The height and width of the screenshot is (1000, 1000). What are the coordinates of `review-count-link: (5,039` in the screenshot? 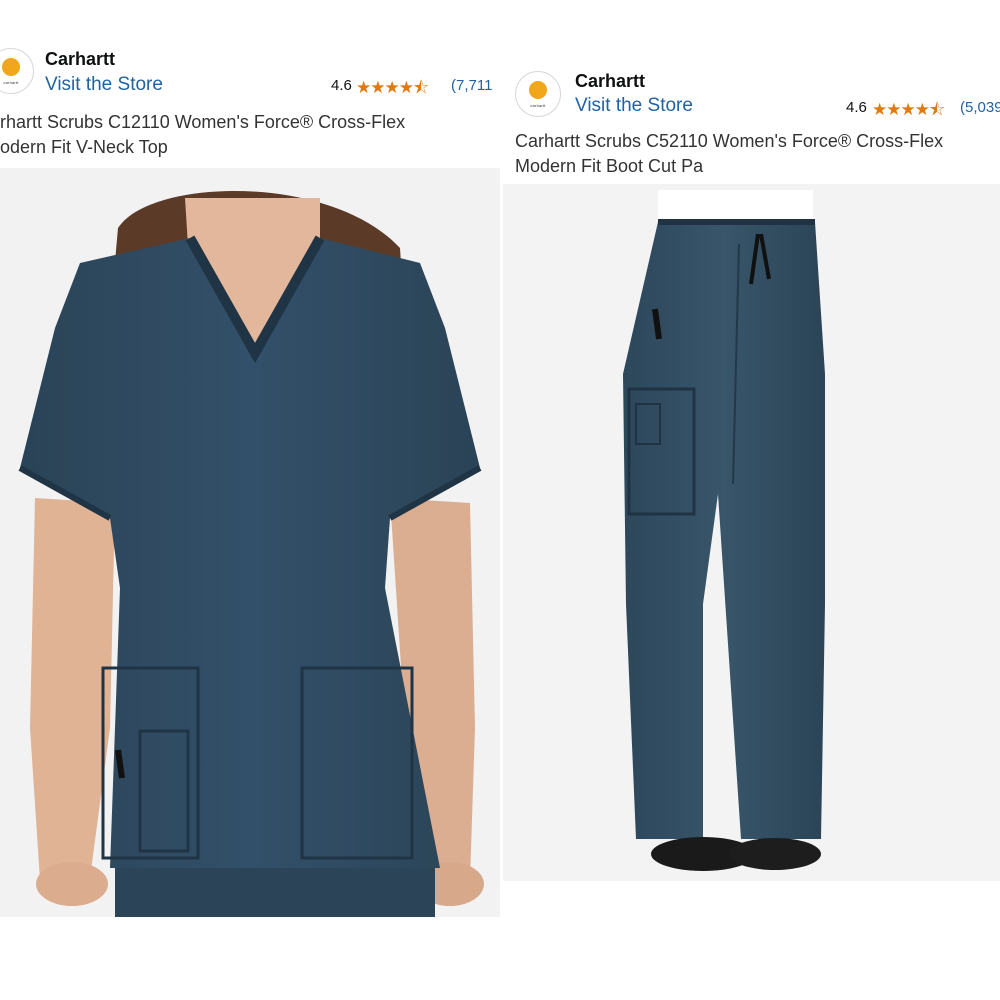 It's located at (980, 107).